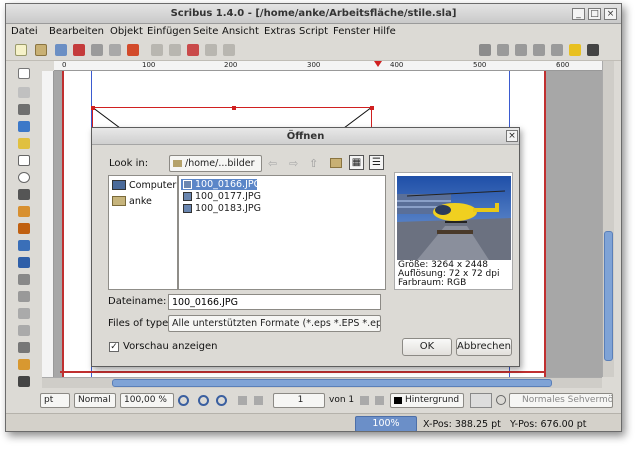  I want to click on file-item: 100_0177.JPG, so click(221, 196).